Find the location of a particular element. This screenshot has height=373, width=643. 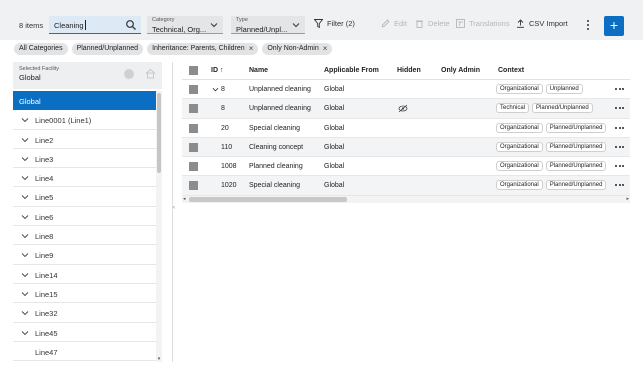

chip-only-non-admin: Only Non-Admin × is located at coordinates (297, 49).